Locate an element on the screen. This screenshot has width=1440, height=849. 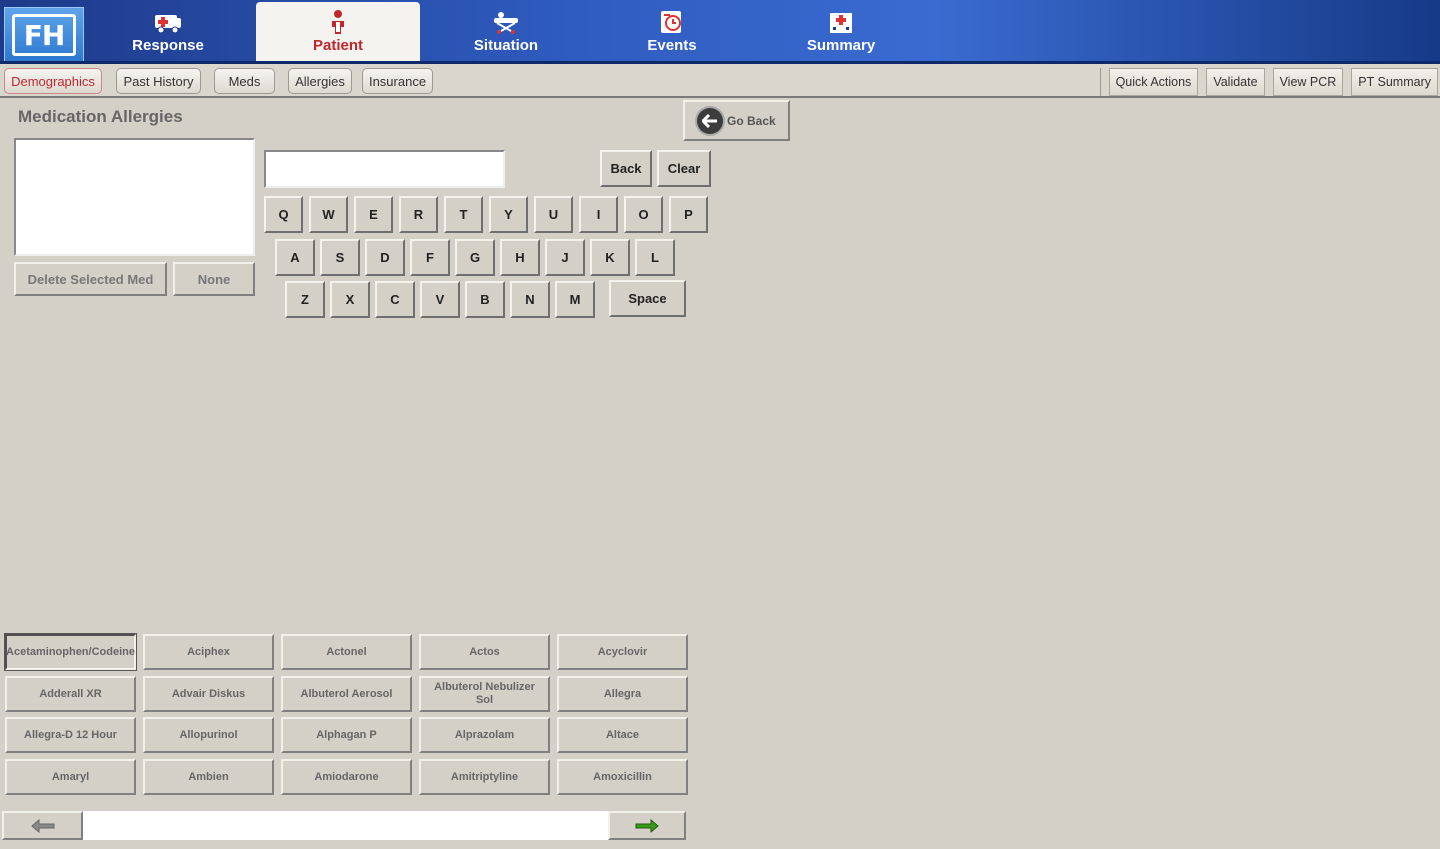
selected-allergies-list is located at coordinates (134, 197).